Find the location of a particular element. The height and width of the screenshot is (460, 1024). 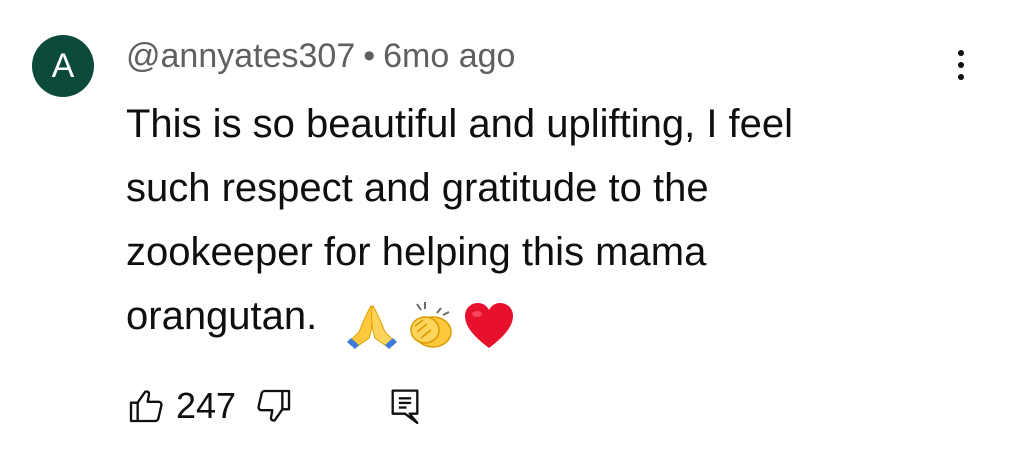

comment-line: orangutan. is located at coordinates (222, 316).